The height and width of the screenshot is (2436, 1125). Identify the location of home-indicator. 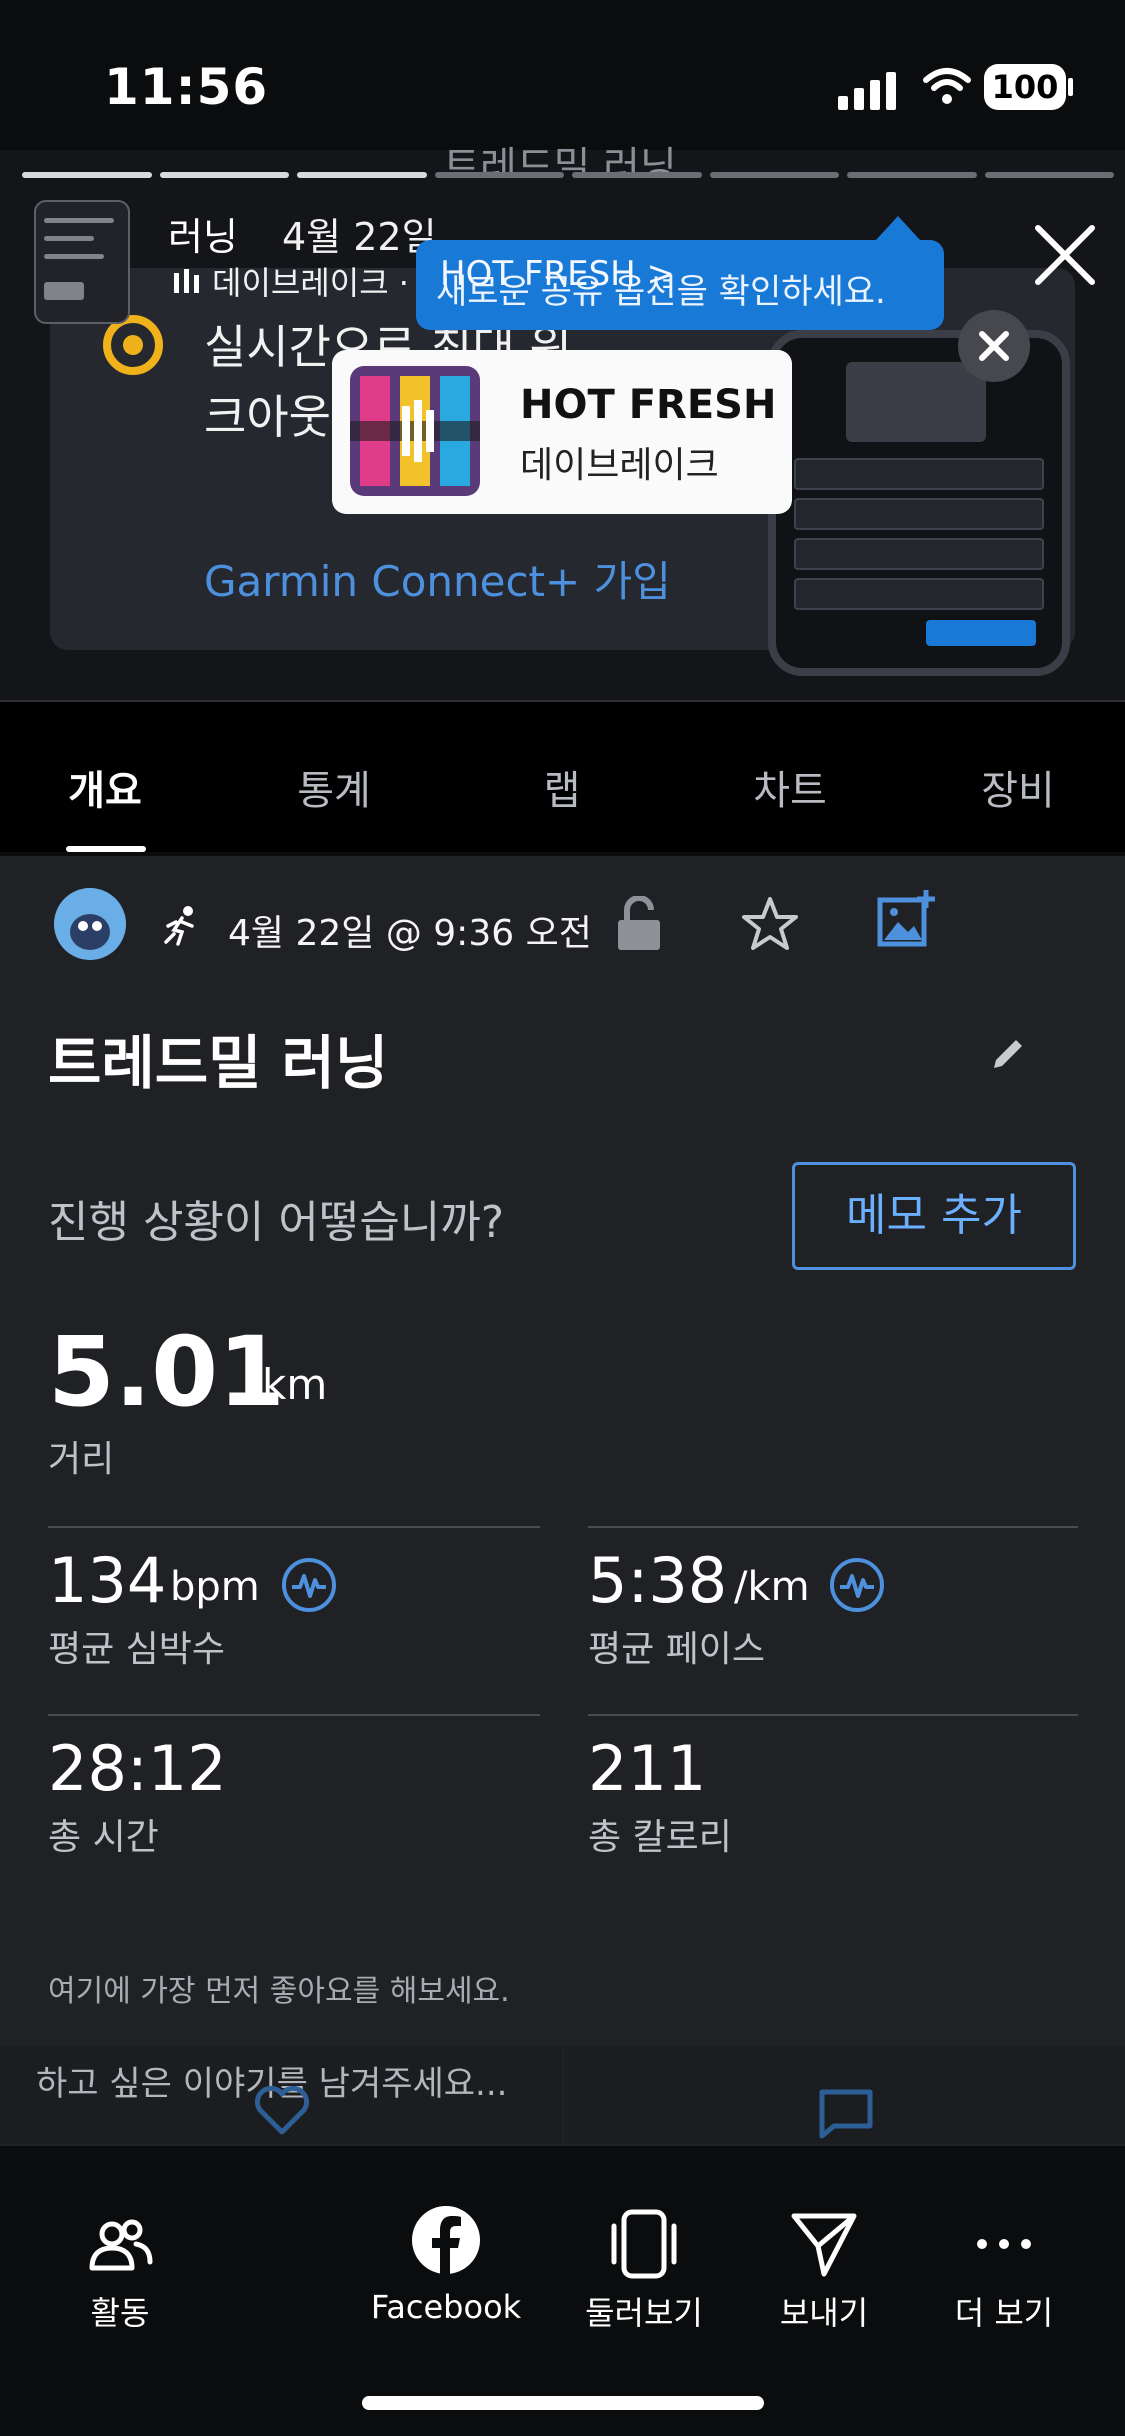
(563, 2403).